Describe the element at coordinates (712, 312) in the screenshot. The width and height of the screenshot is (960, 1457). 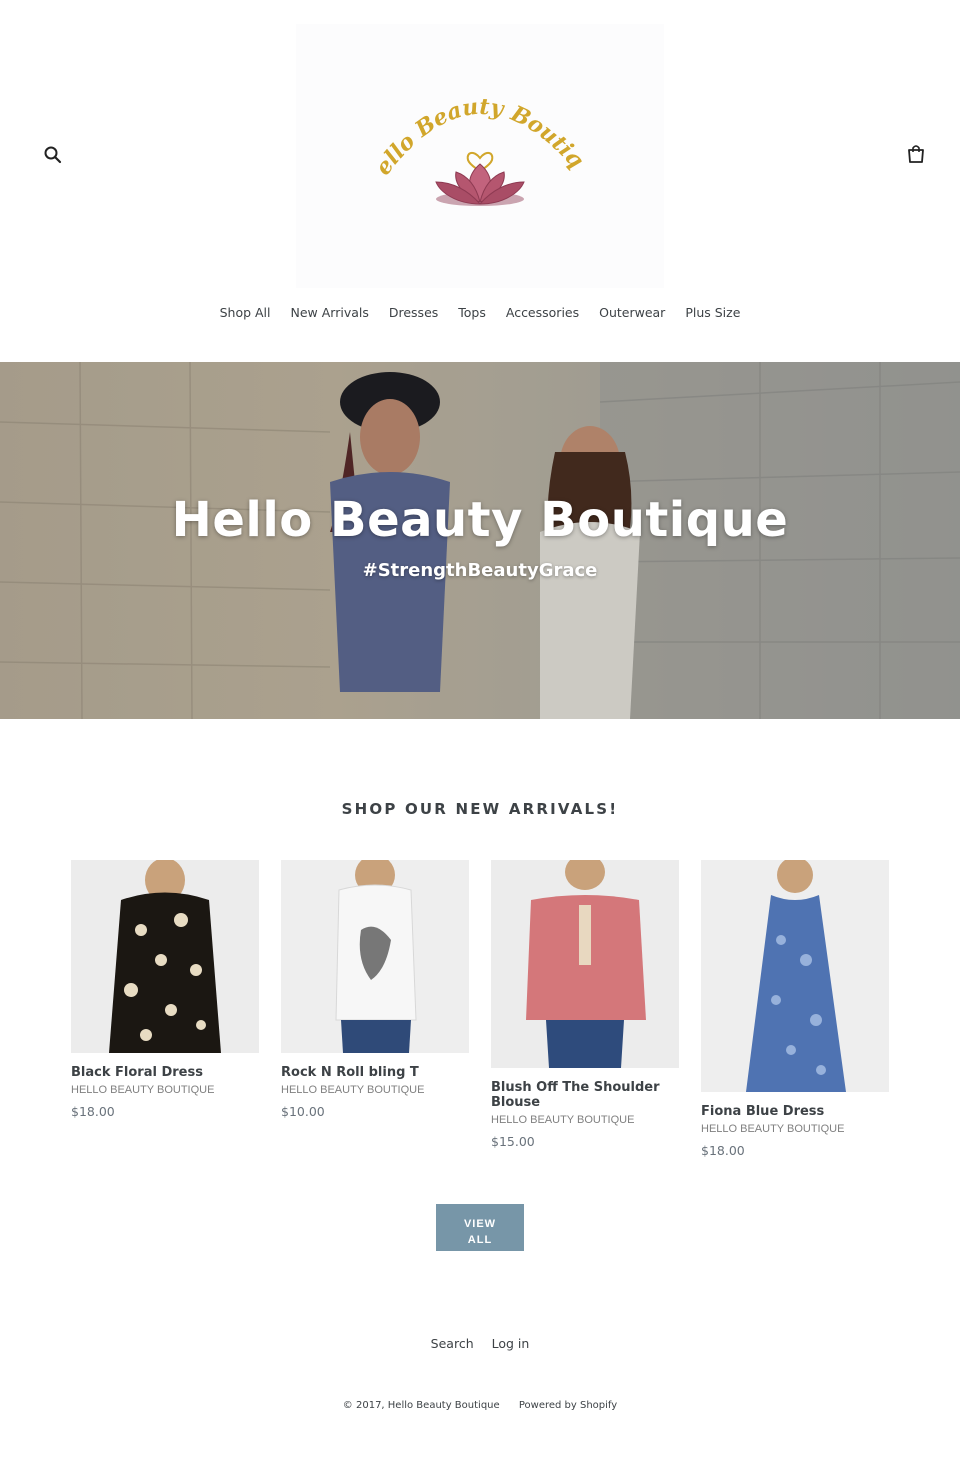
I see `nav-item-plus-size: Plus Size` at that location.